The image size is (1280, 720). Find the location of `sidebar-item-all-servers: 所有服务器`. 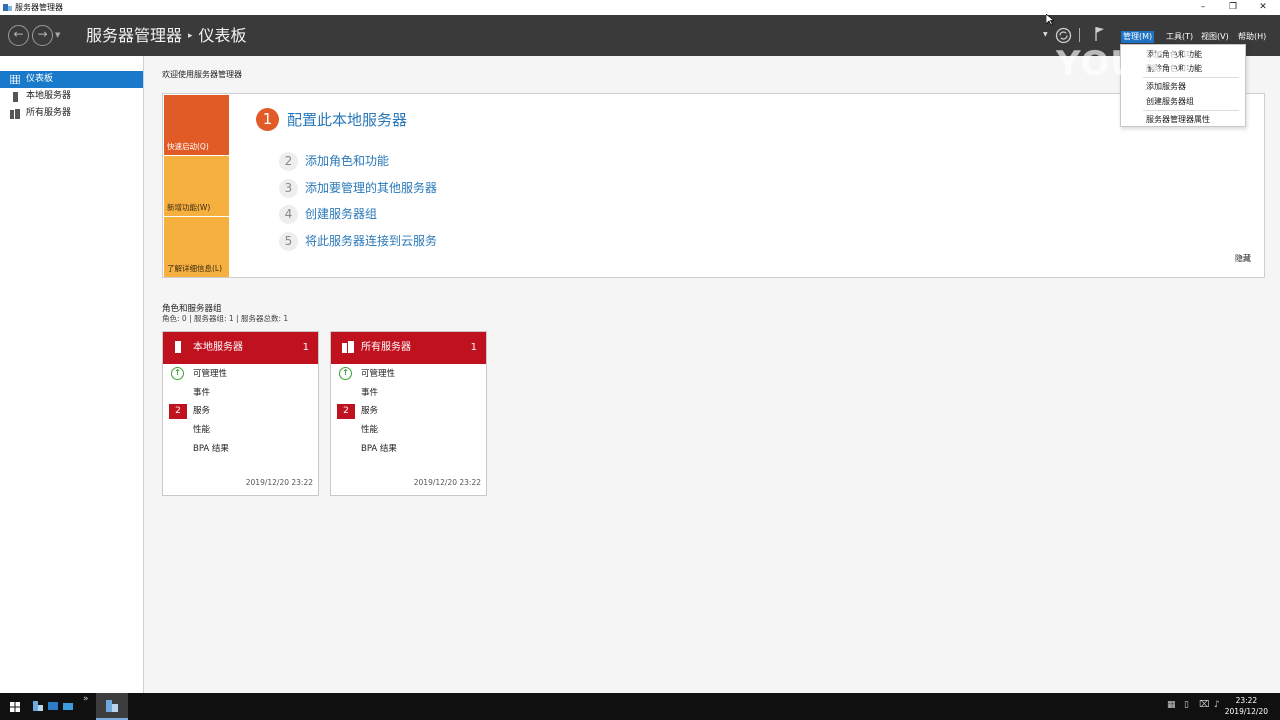

sidebar-item-all-servers: 所有服务器 is located at coordinates (71, 113).